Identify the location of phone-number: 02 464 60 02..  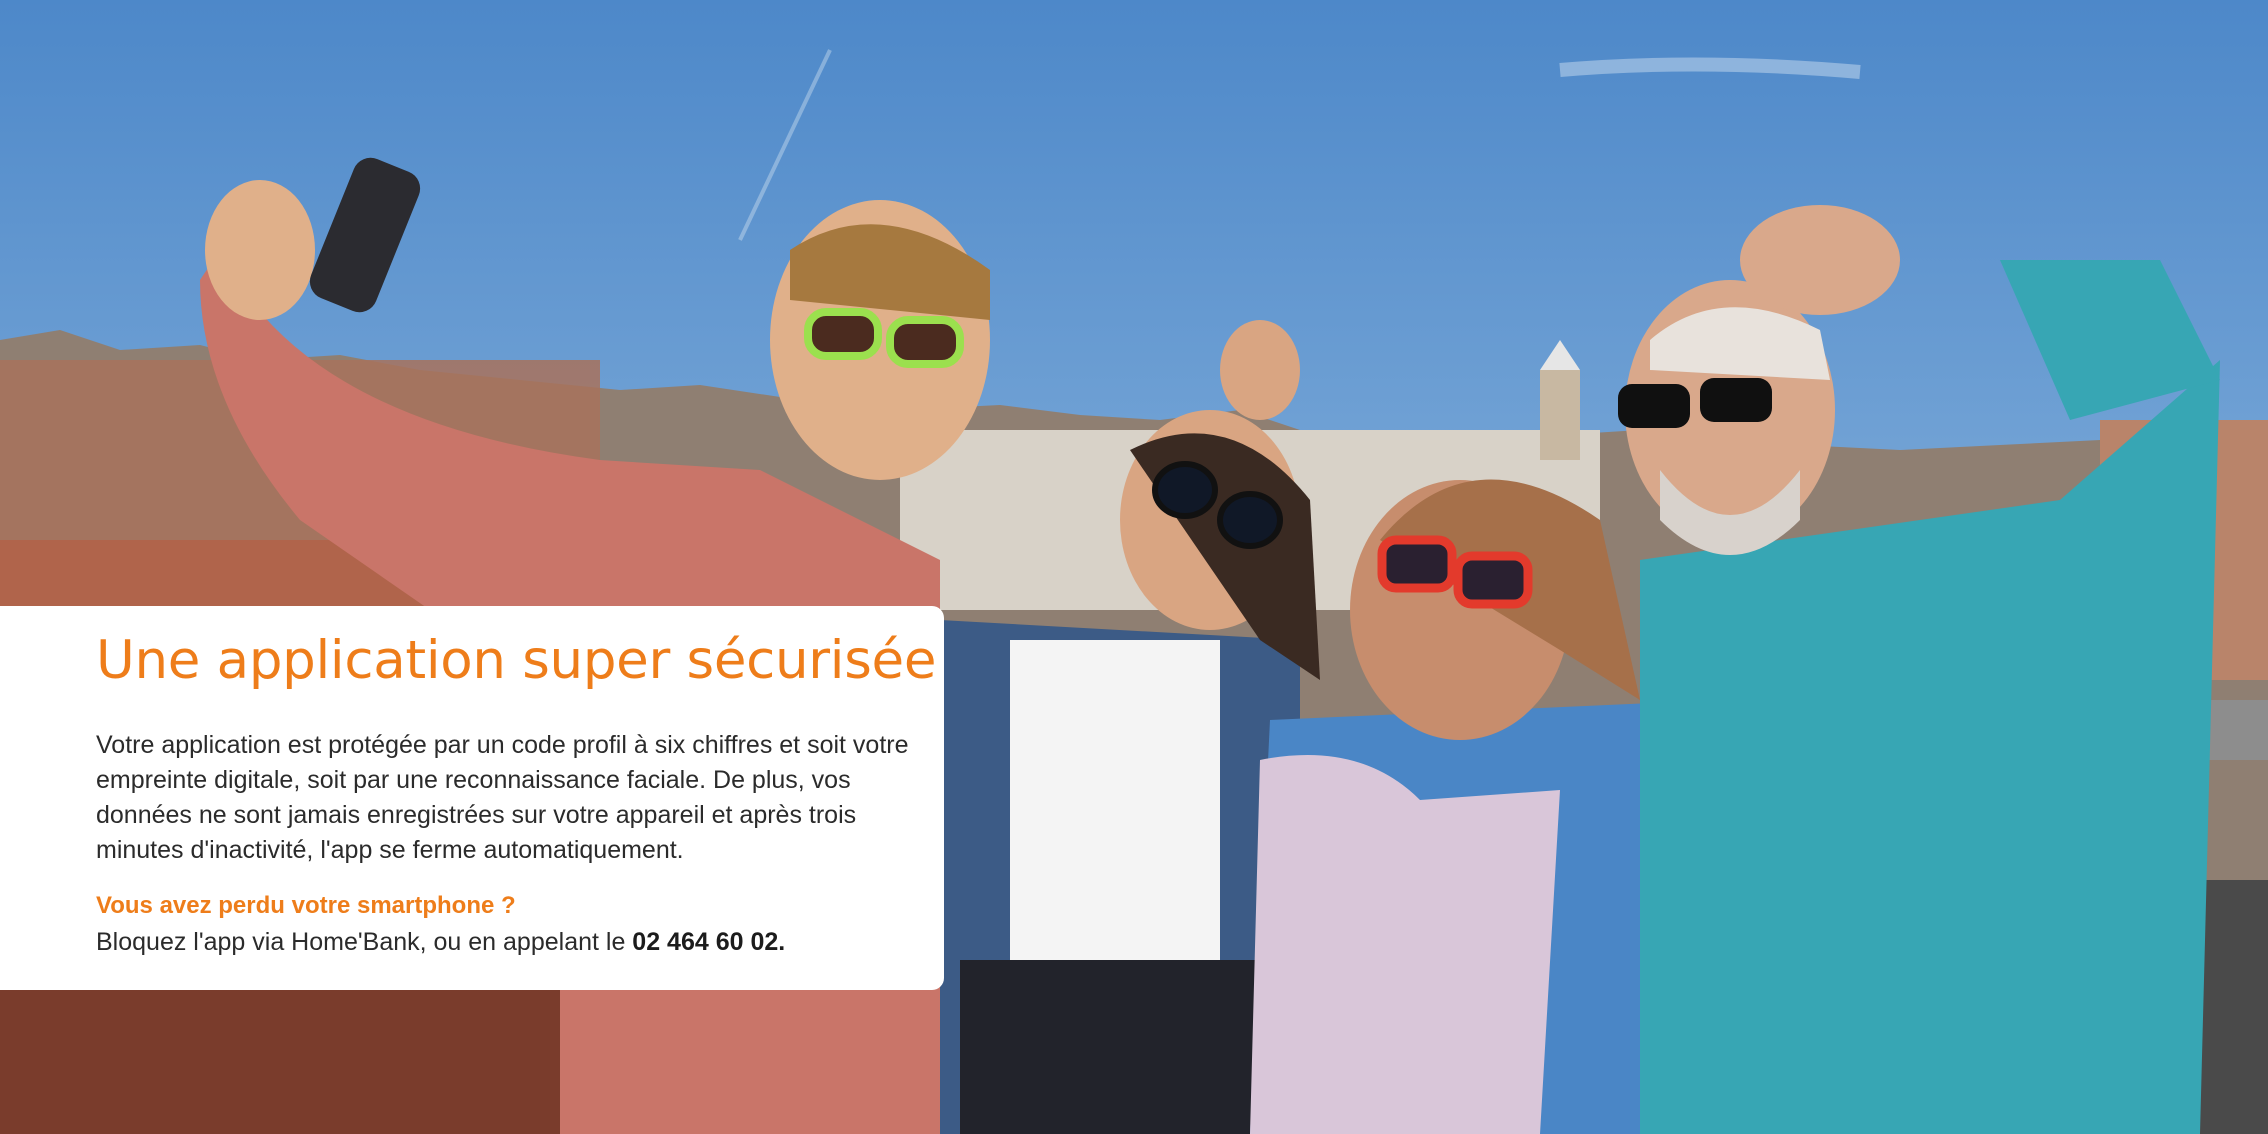
(708, 942).